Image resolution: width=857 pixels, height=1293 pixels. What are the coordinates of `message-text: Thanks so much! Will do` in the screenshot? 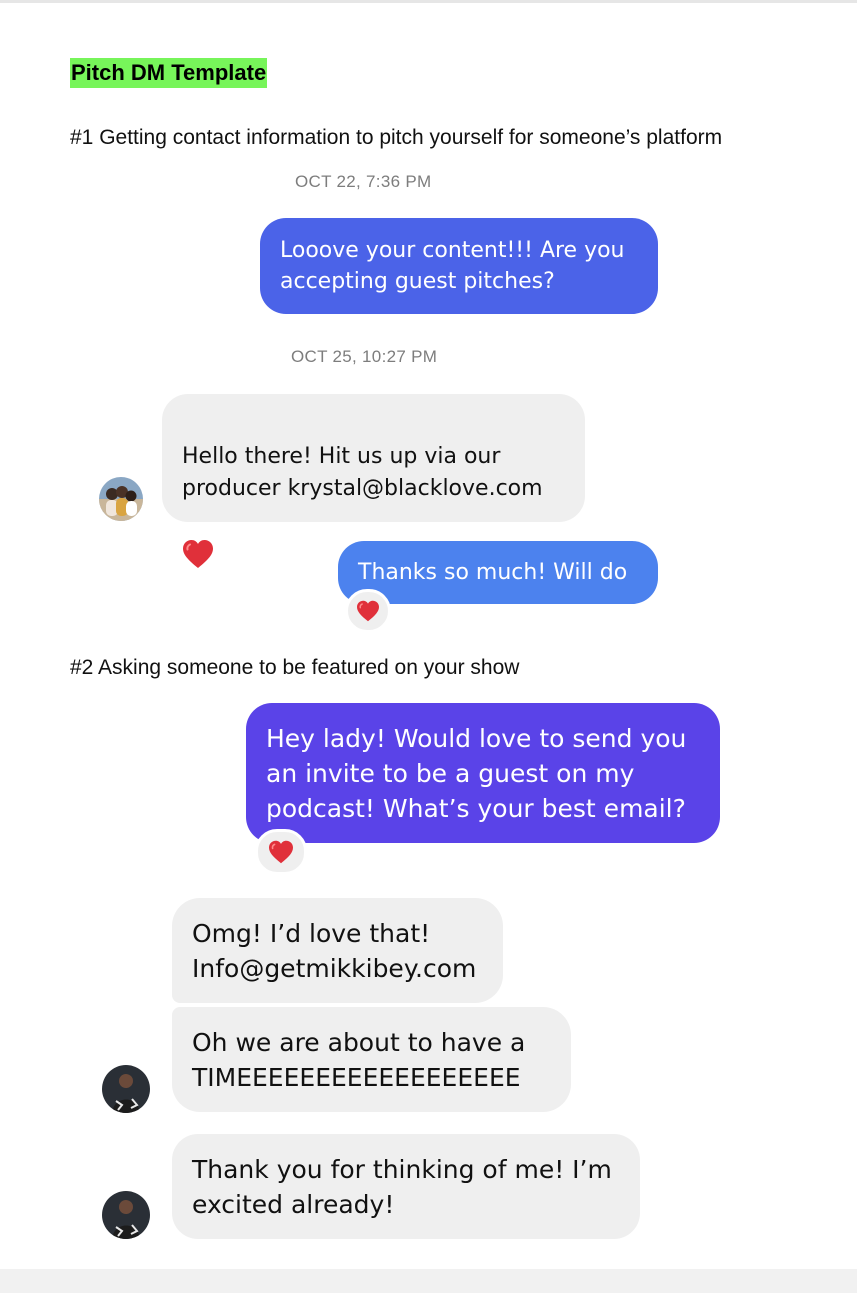 It's located at (493, 572).